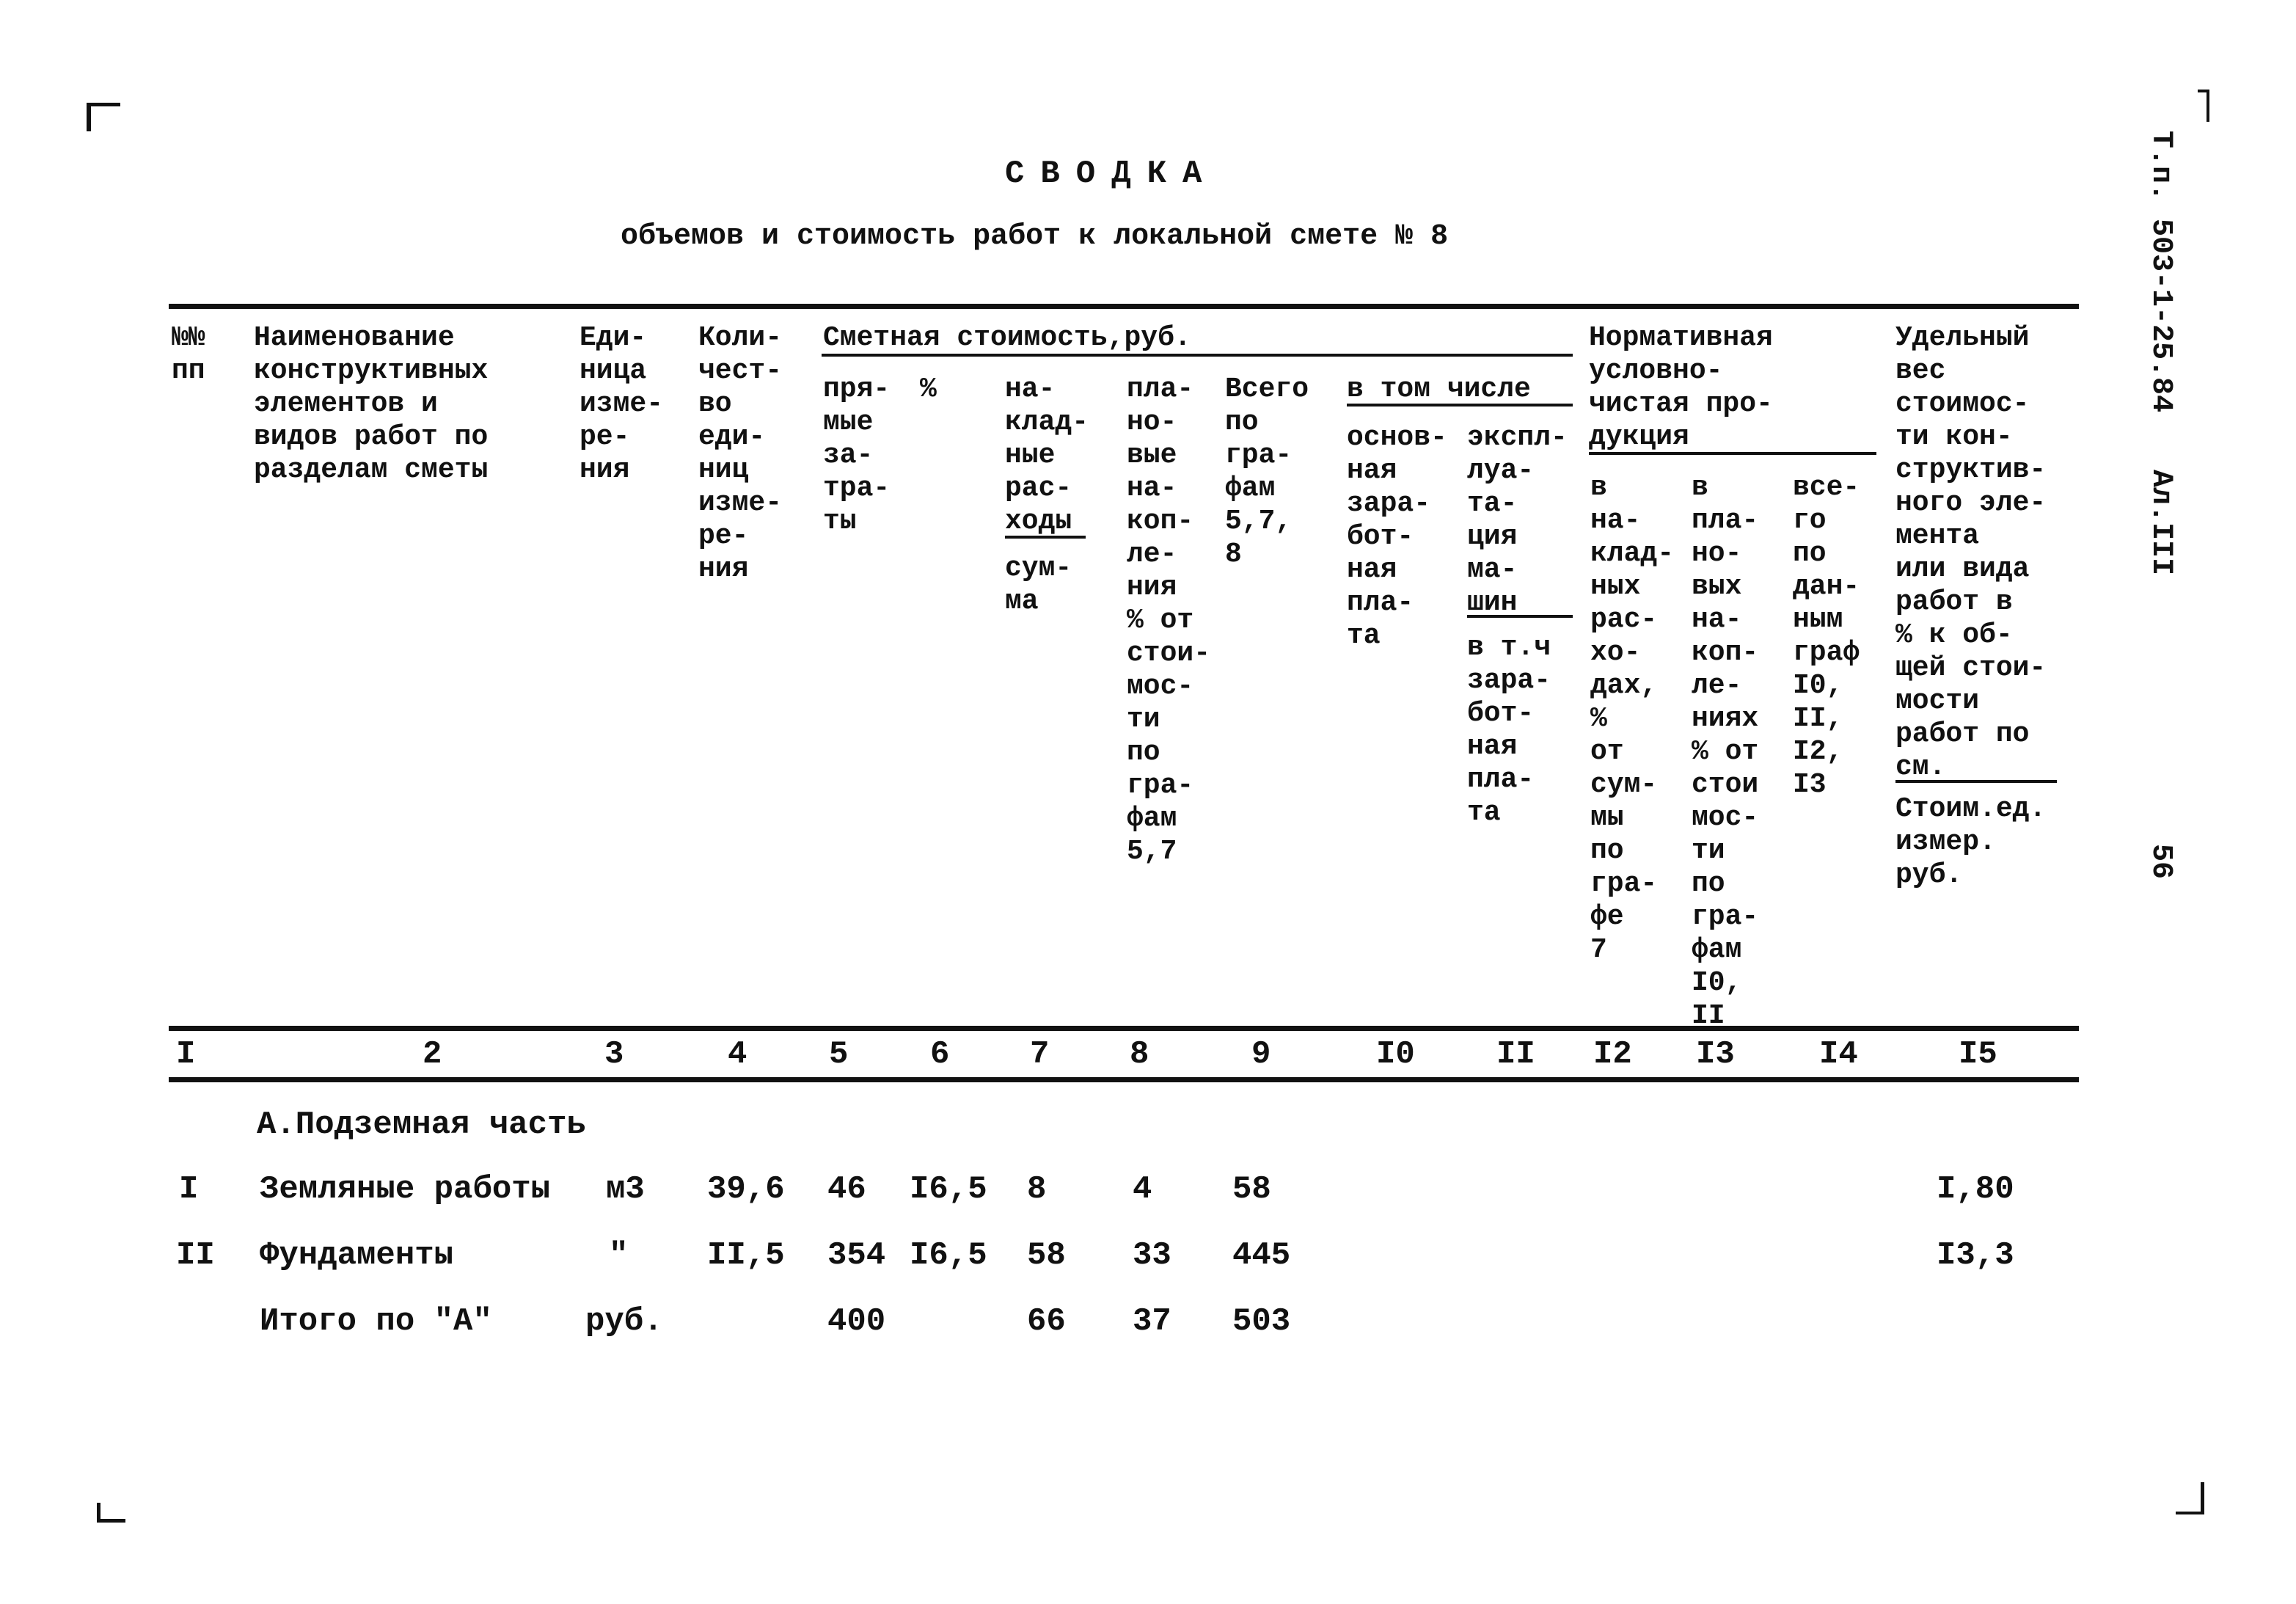  Describe the element at coordinates (1045, 537) in the screenshot. I see `overhead-underline` at that location.